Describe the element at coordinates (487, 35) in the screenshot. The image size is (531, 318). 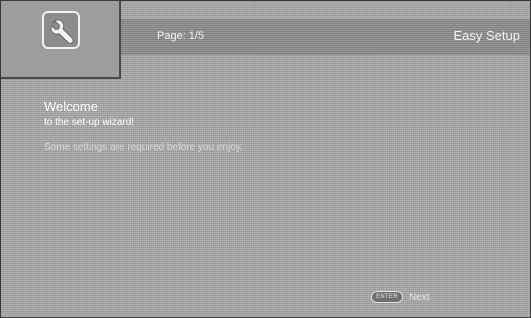
I see `page-title: Easy Setup` at that location.